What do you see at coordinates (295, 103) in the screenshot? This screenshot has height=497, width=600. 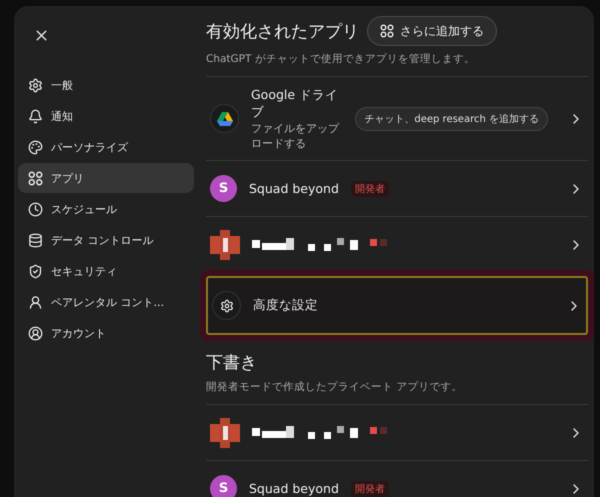 I see `app-name: Google ドライブ` at bounding box center [295, 103].